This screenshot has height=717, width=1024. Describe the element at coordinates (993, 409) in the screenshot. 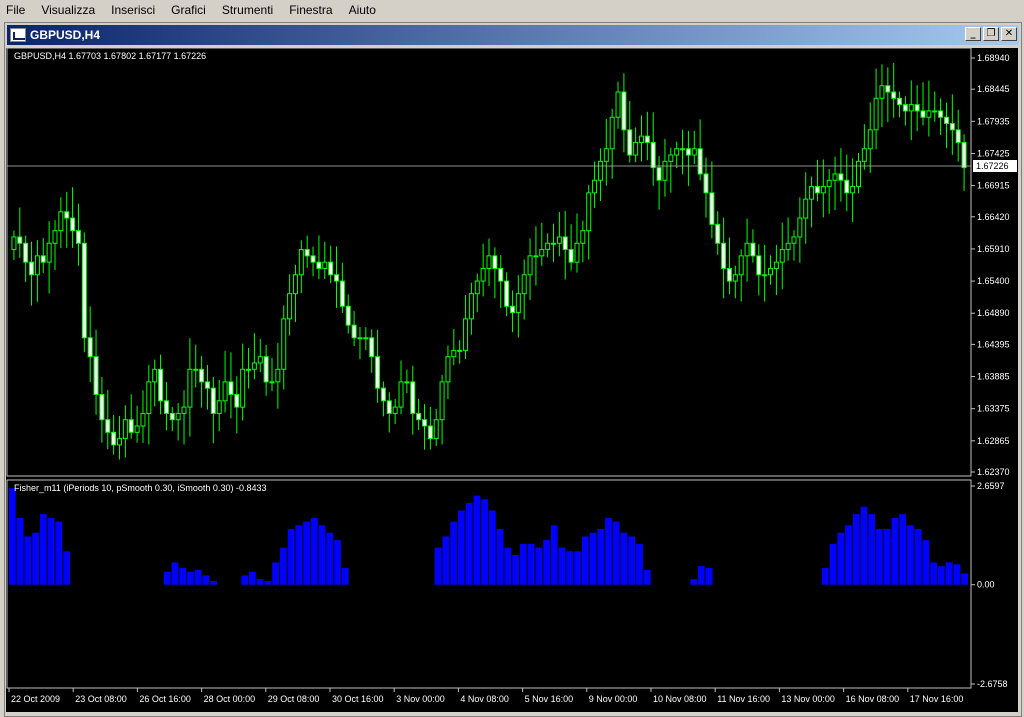

I see `price-y-tick-label: 1.63375` at that location.